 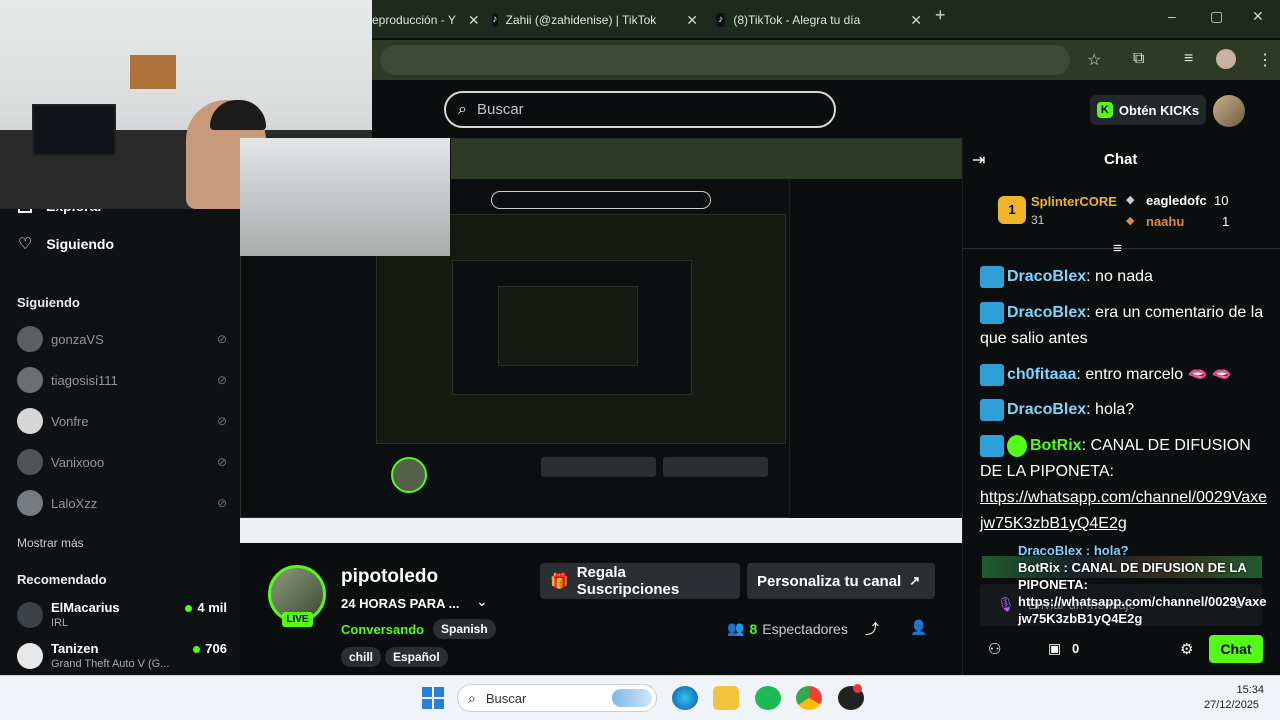 What do you see at coordinates (122, 380) in the screenshot?
I see `following-user-item: tiagosisi111 ⊘` at bounding box center [122, 380].